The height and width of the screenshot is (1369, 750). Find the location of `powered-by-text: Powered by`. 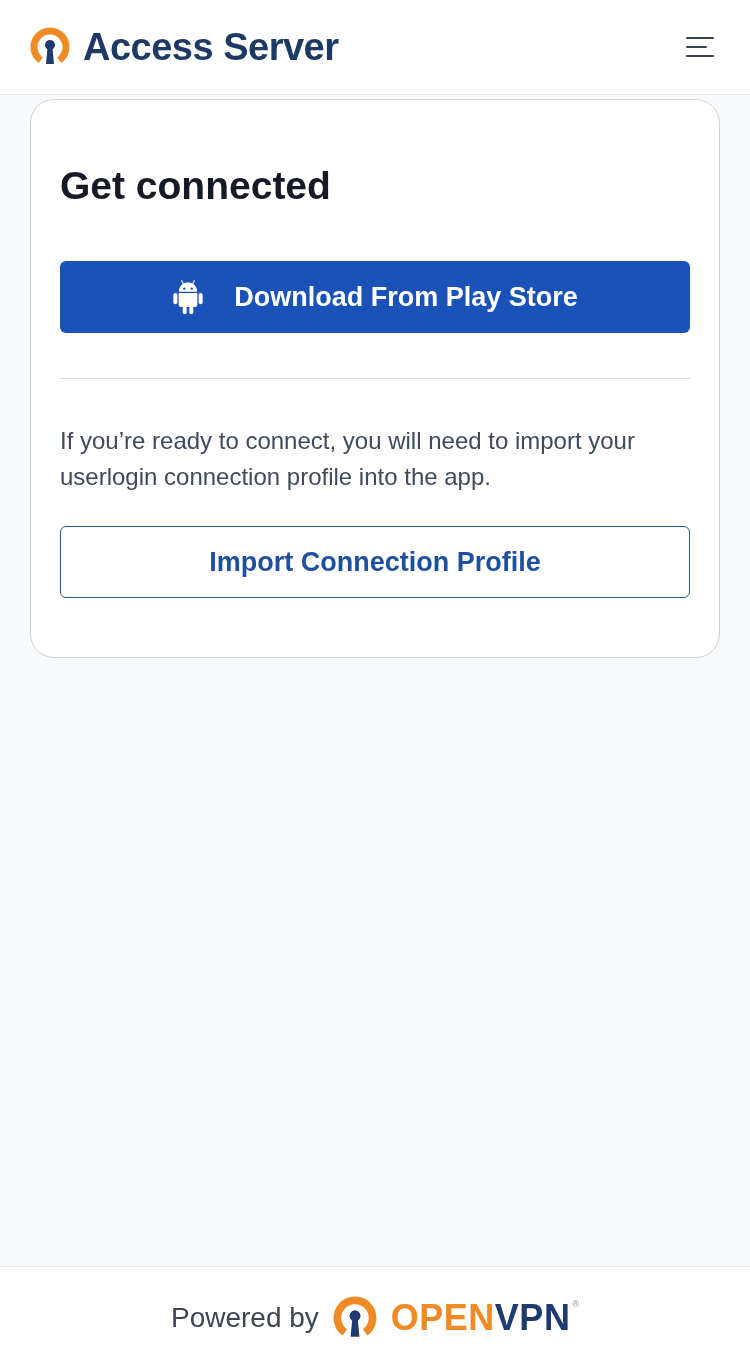

powered-by-text: Powered by is located at coordinates (244, 1318).